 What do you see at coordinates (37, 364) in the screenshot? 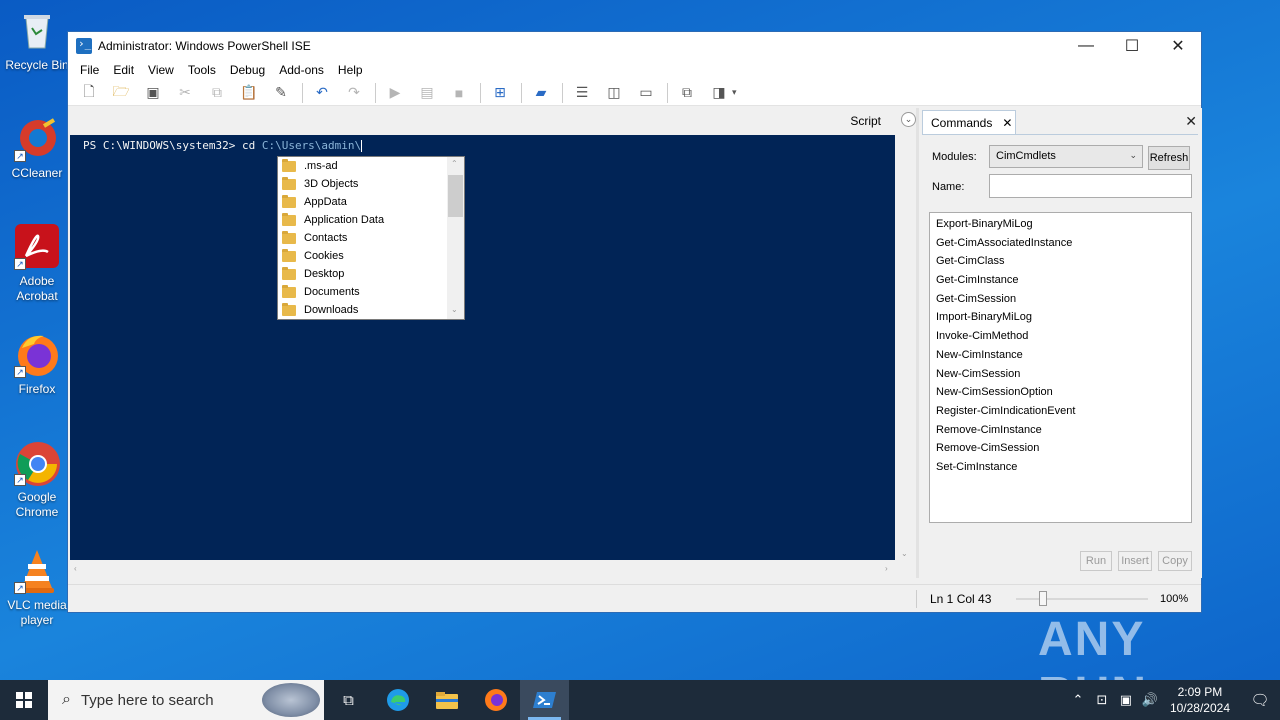
I see `desktop-icon-firefox: ↗ Firefox` at bounding box center [37, 364].